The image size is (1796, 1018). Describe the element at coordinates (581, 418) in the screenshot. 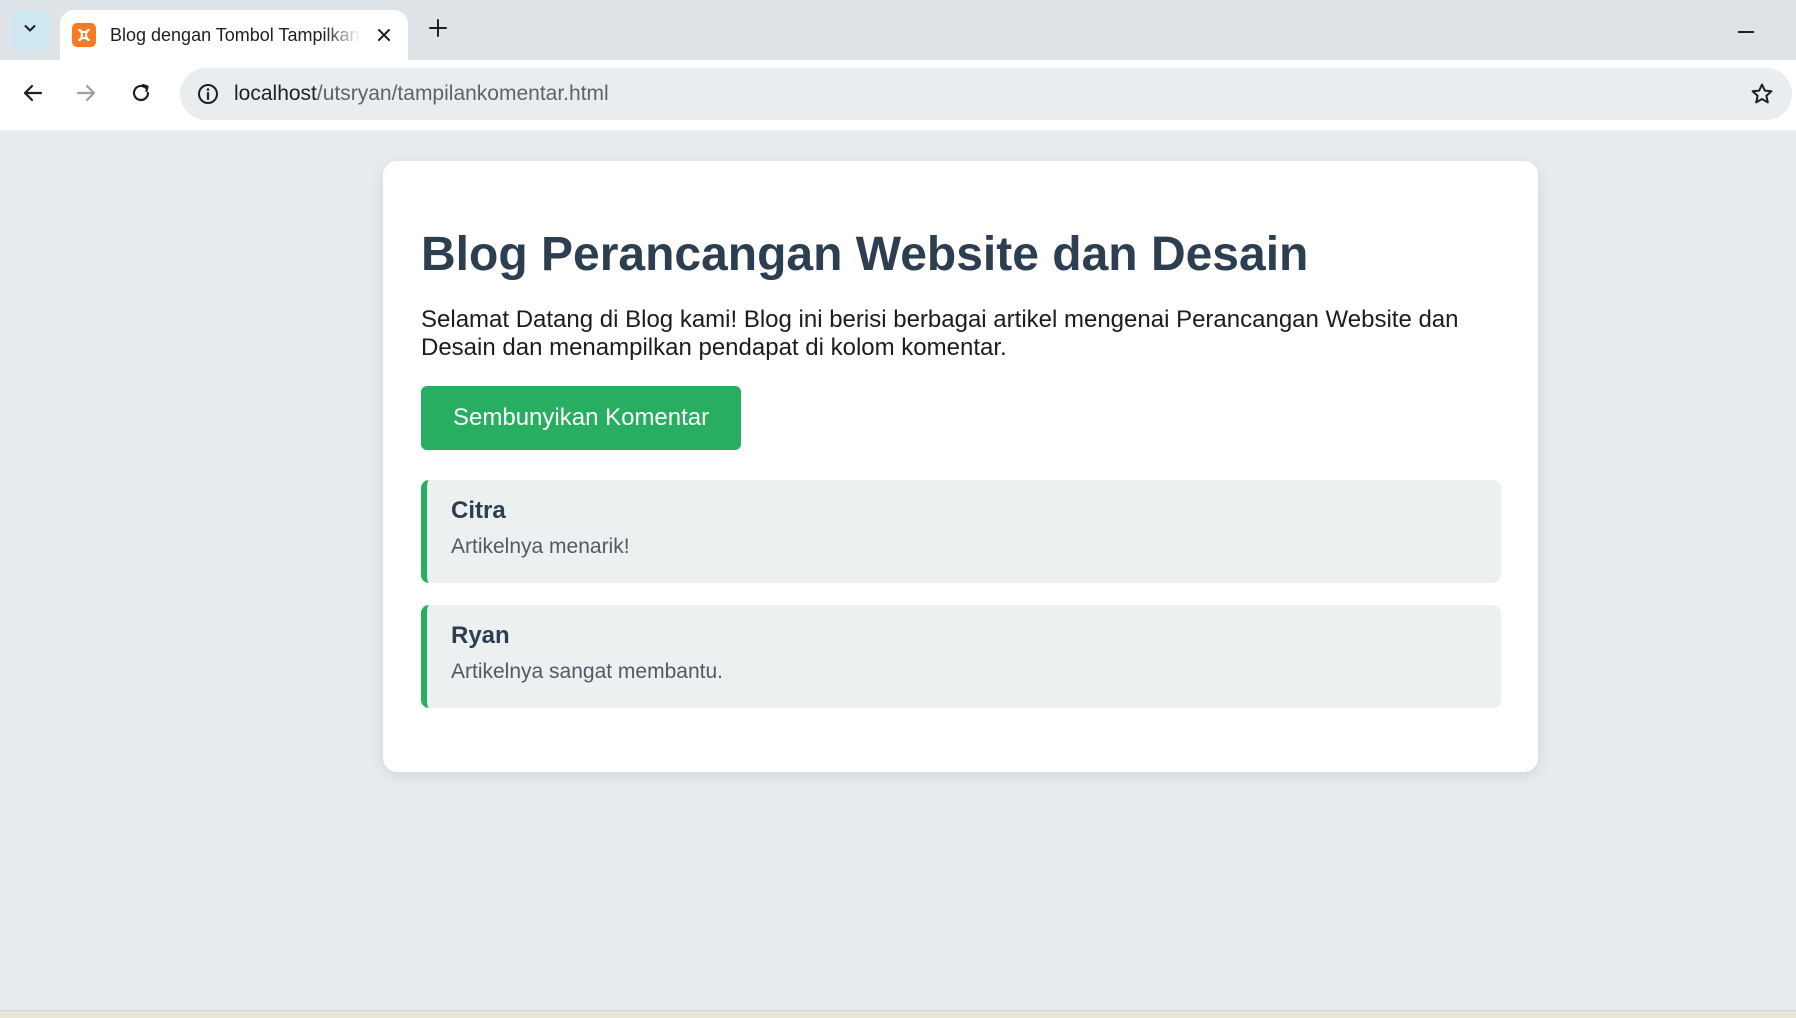

I see `toggle-comments-button: Sembunyikan Komentar` at that location.